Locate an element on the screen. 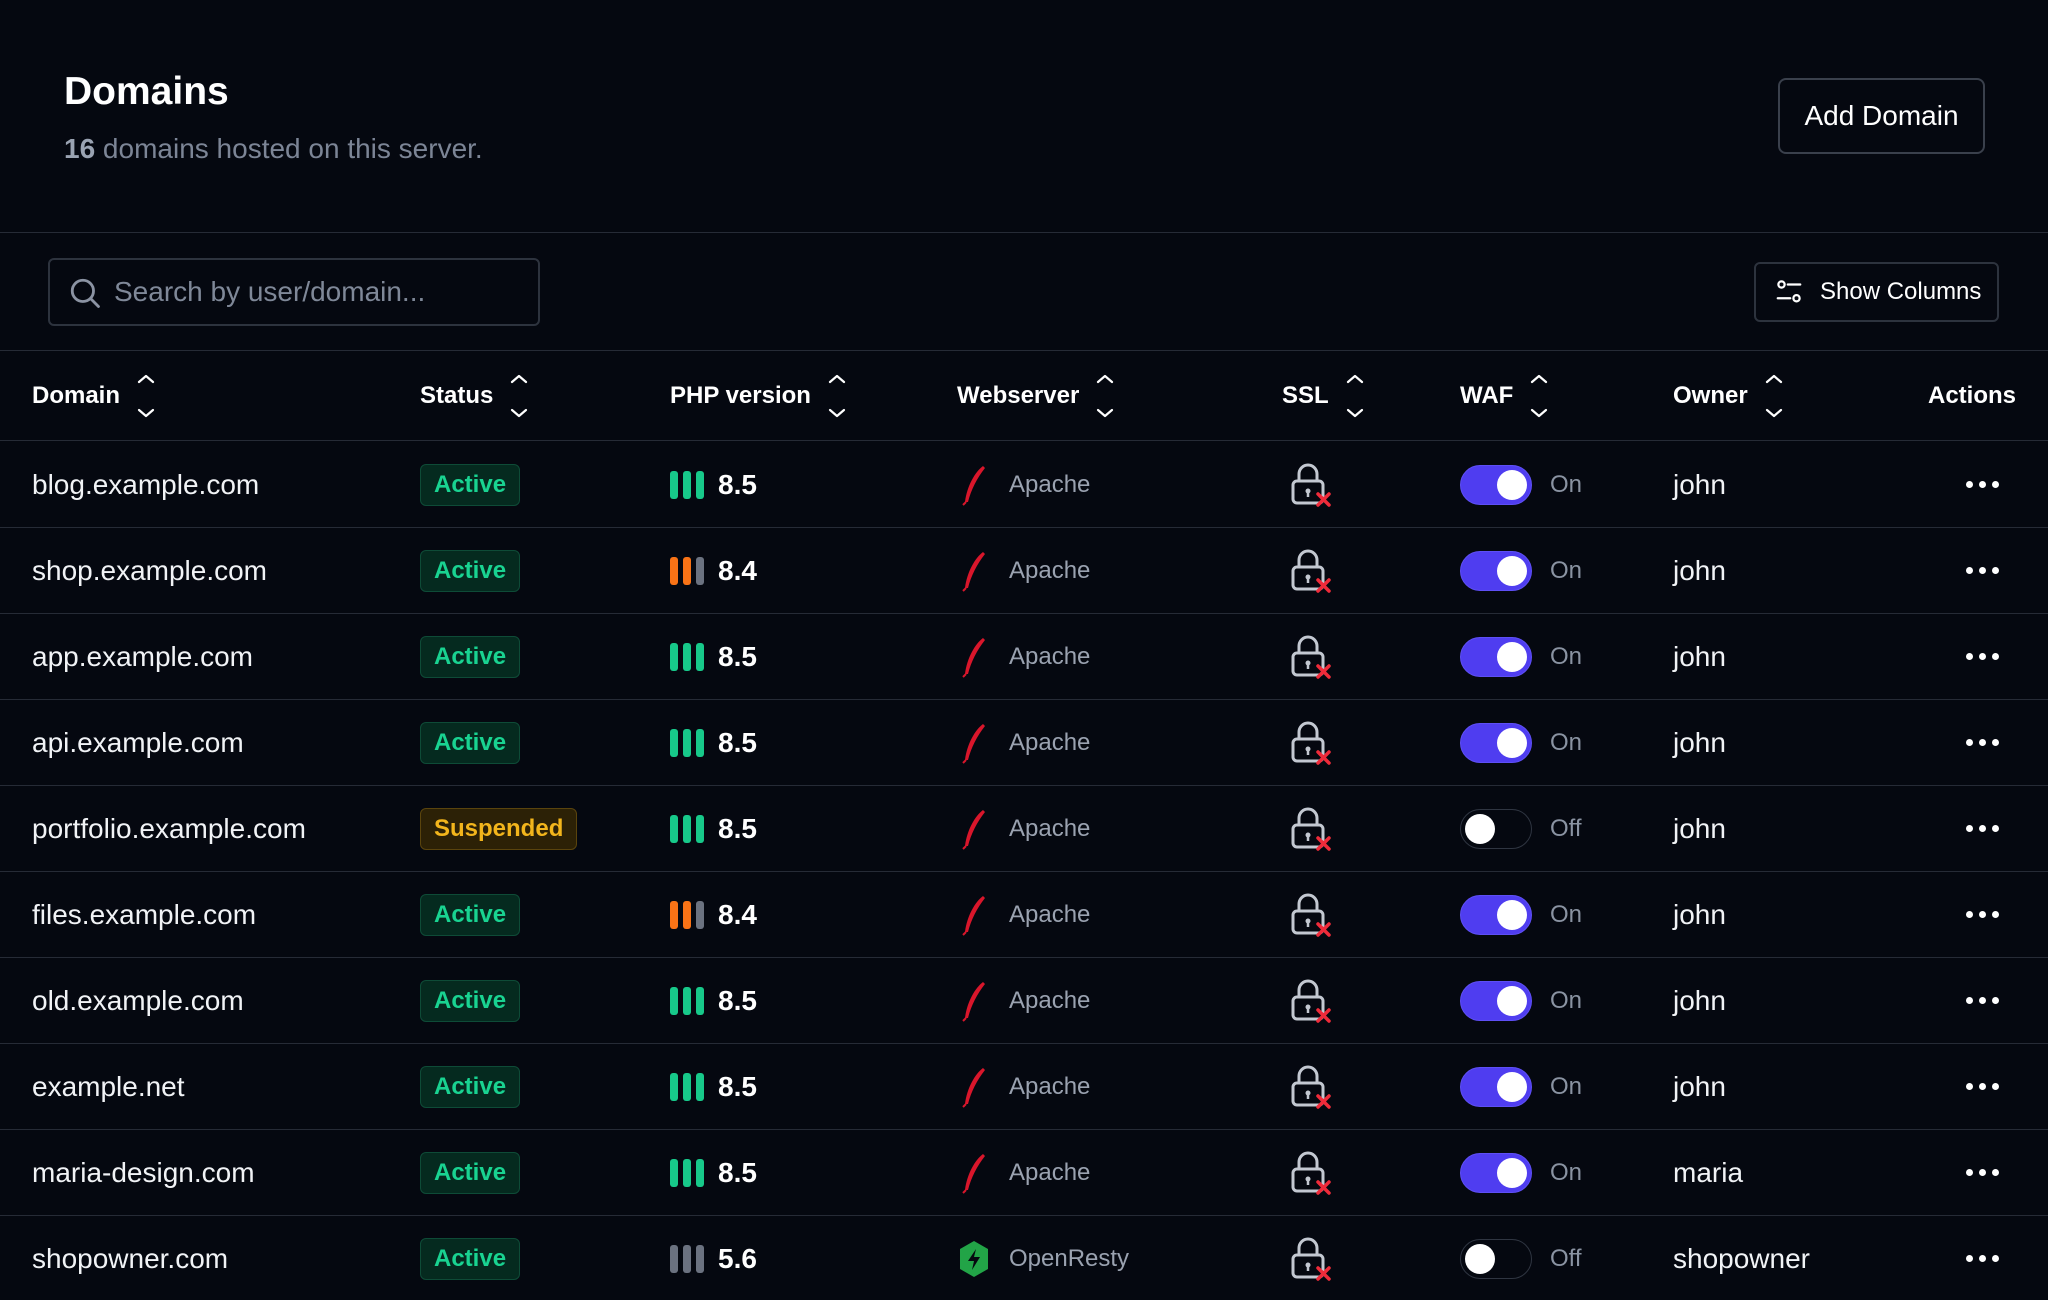 The width and height of the screenshot is (2048, 1300). waf-status-label: Off is located at coordinates (1566, 828).